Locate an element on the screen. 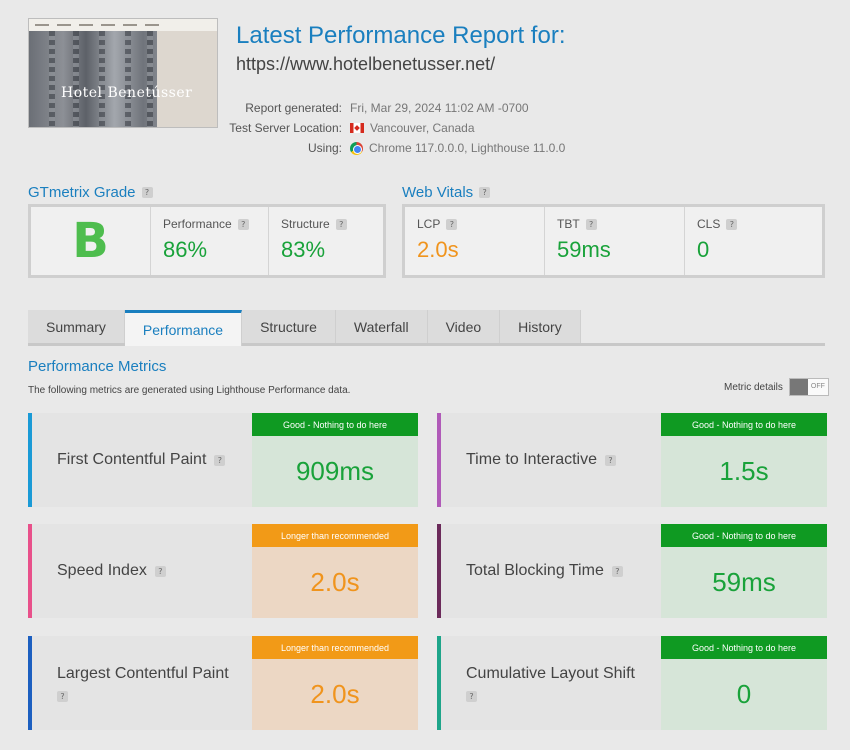  report-generated-label: Report generated: is located at coordinates (293, 108).